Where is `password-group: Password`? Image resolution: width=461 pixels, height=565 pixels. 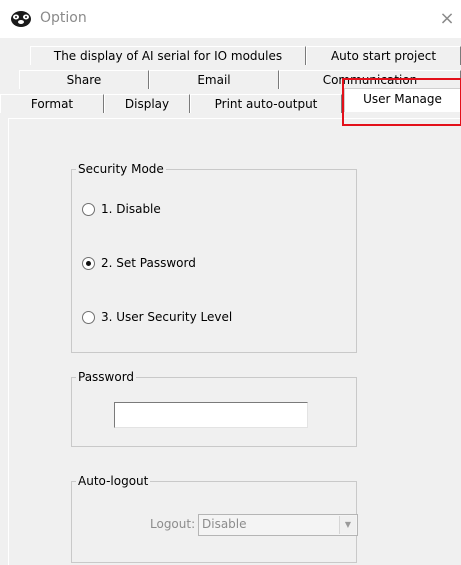 password-group: Password is located at coordinates (214, 408).